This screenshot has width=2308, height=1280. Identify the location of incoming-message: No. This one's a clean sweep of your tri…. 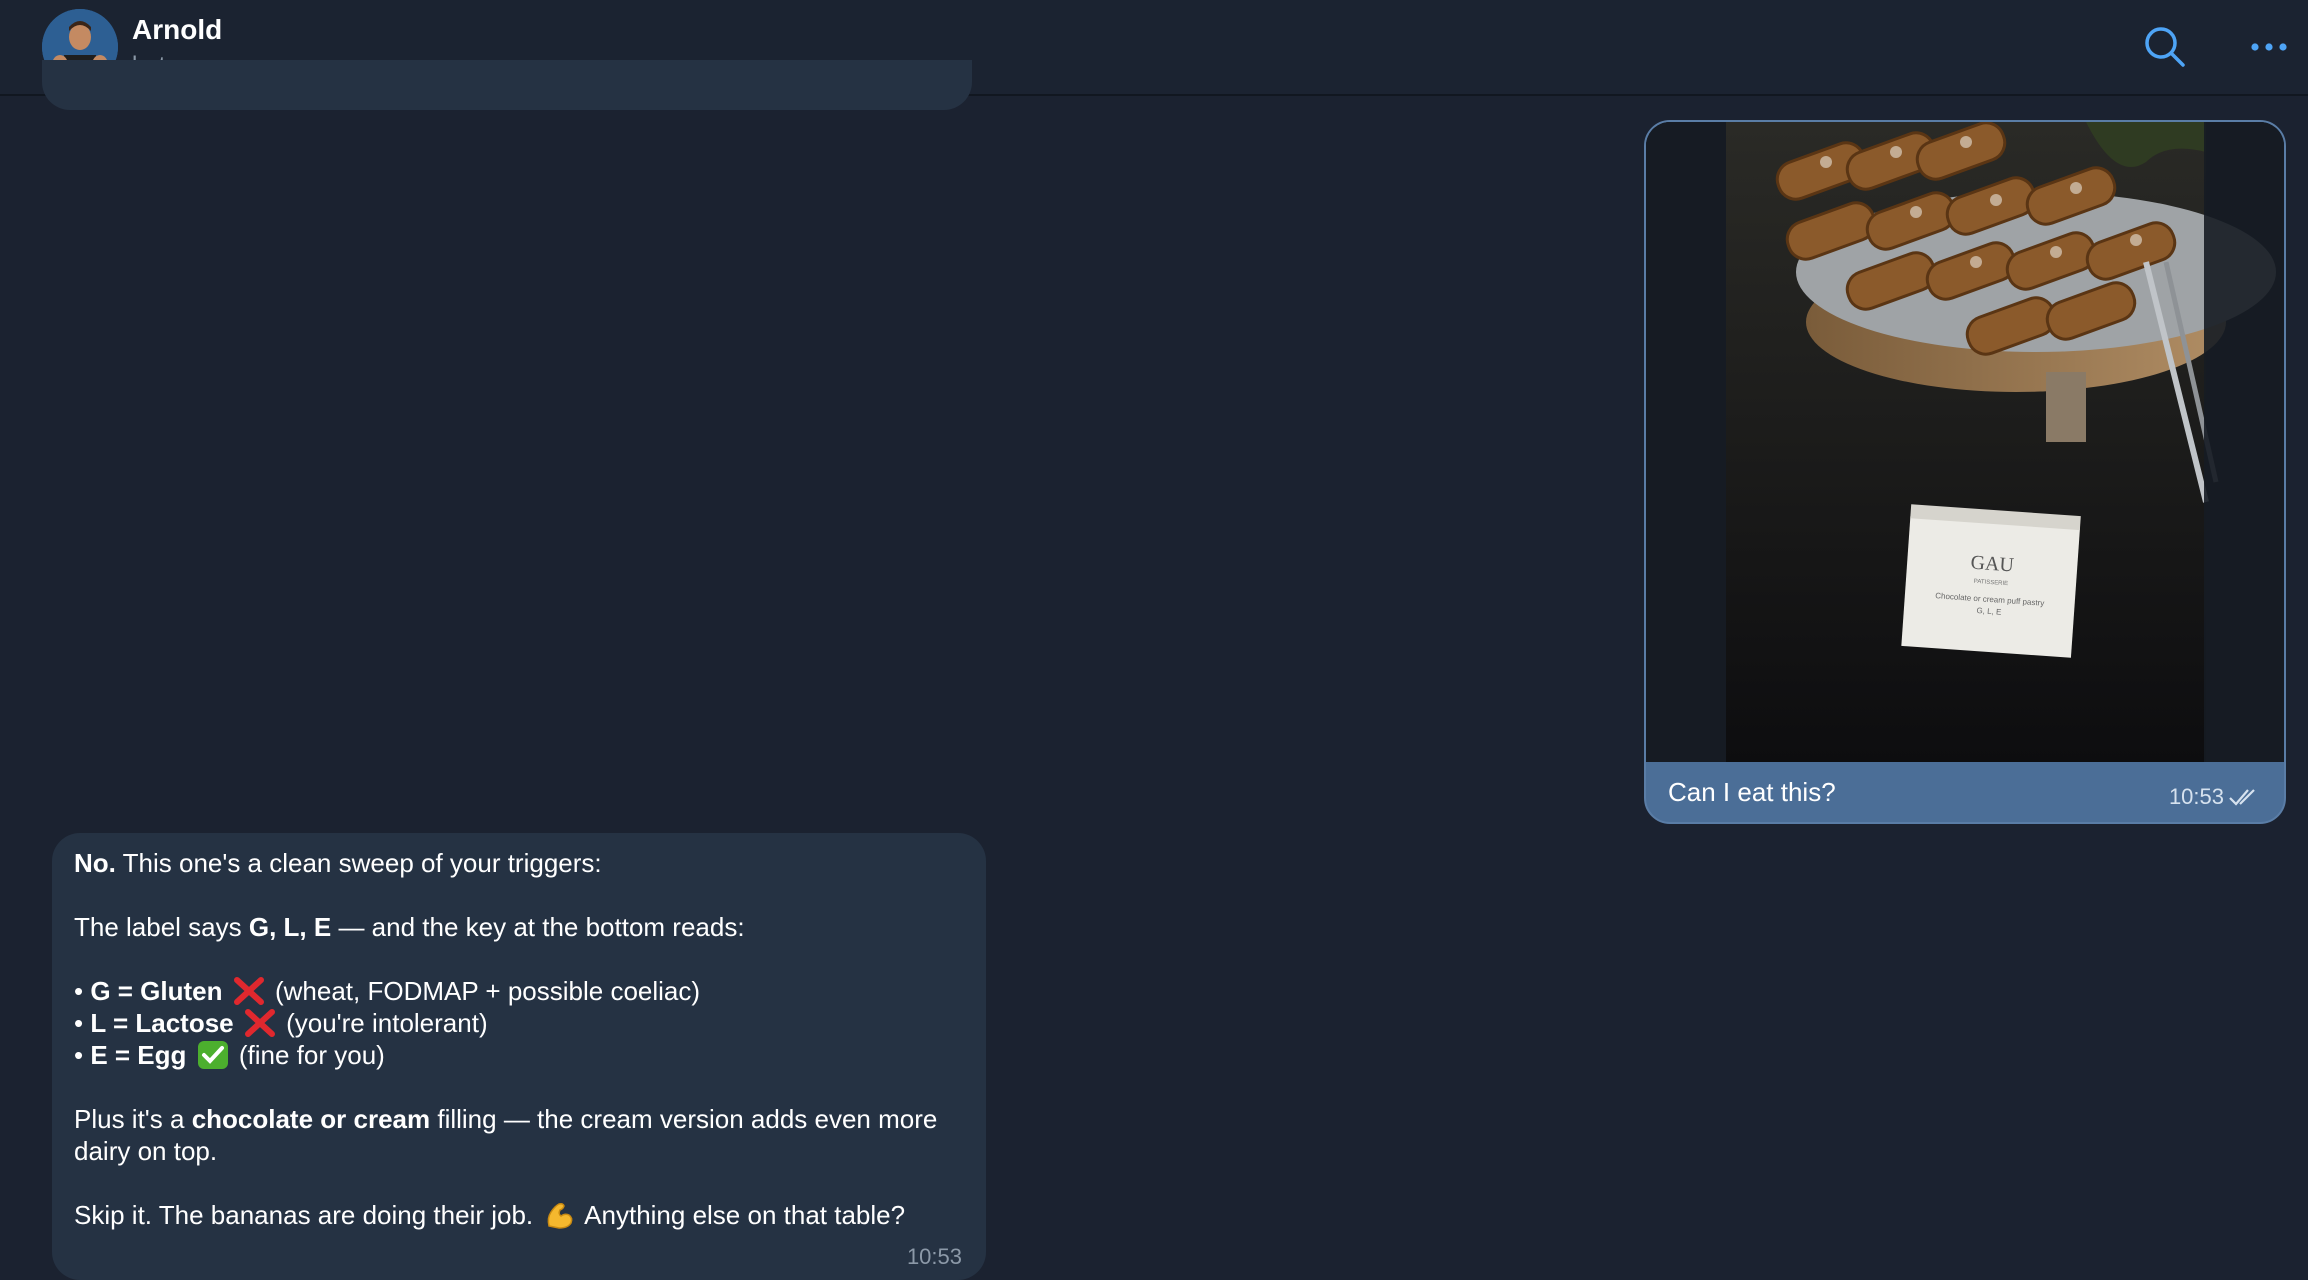
(519, 1056).